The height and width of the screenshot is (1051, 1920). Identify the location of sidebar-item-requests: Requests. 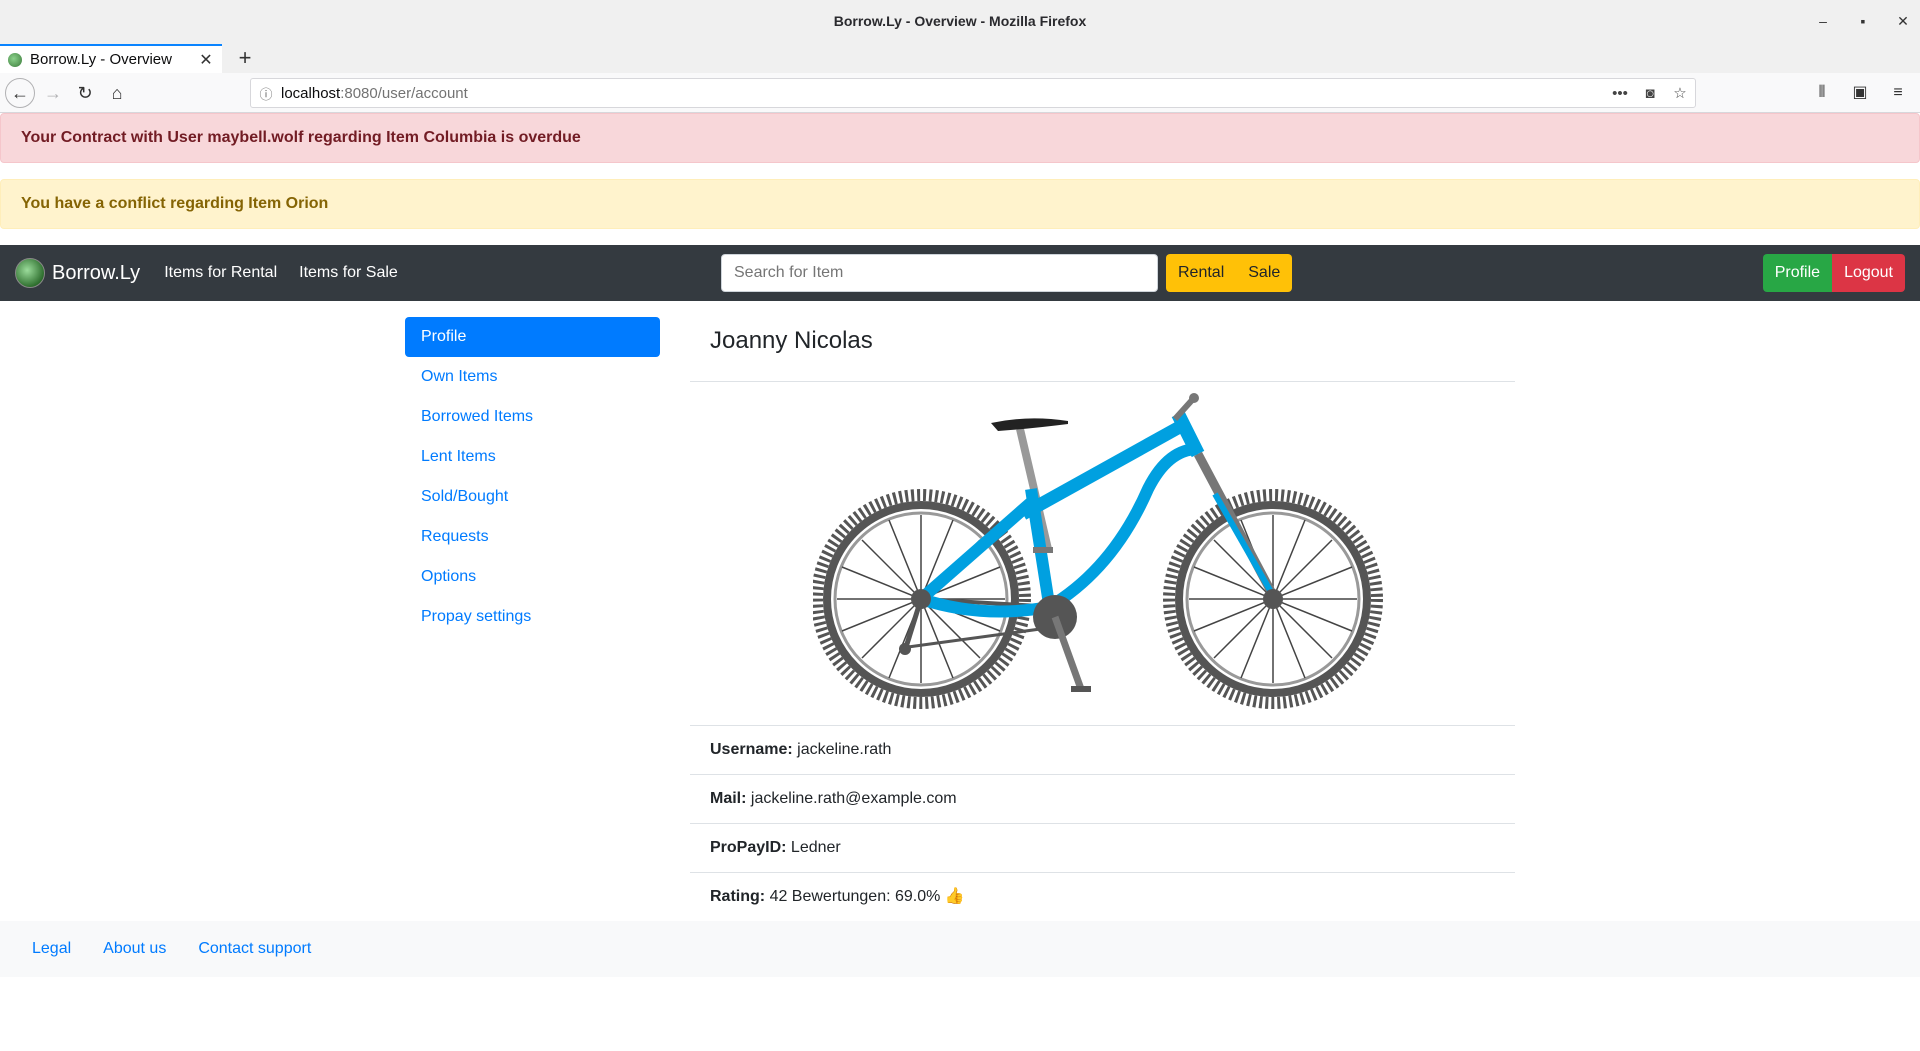
(532, 537).